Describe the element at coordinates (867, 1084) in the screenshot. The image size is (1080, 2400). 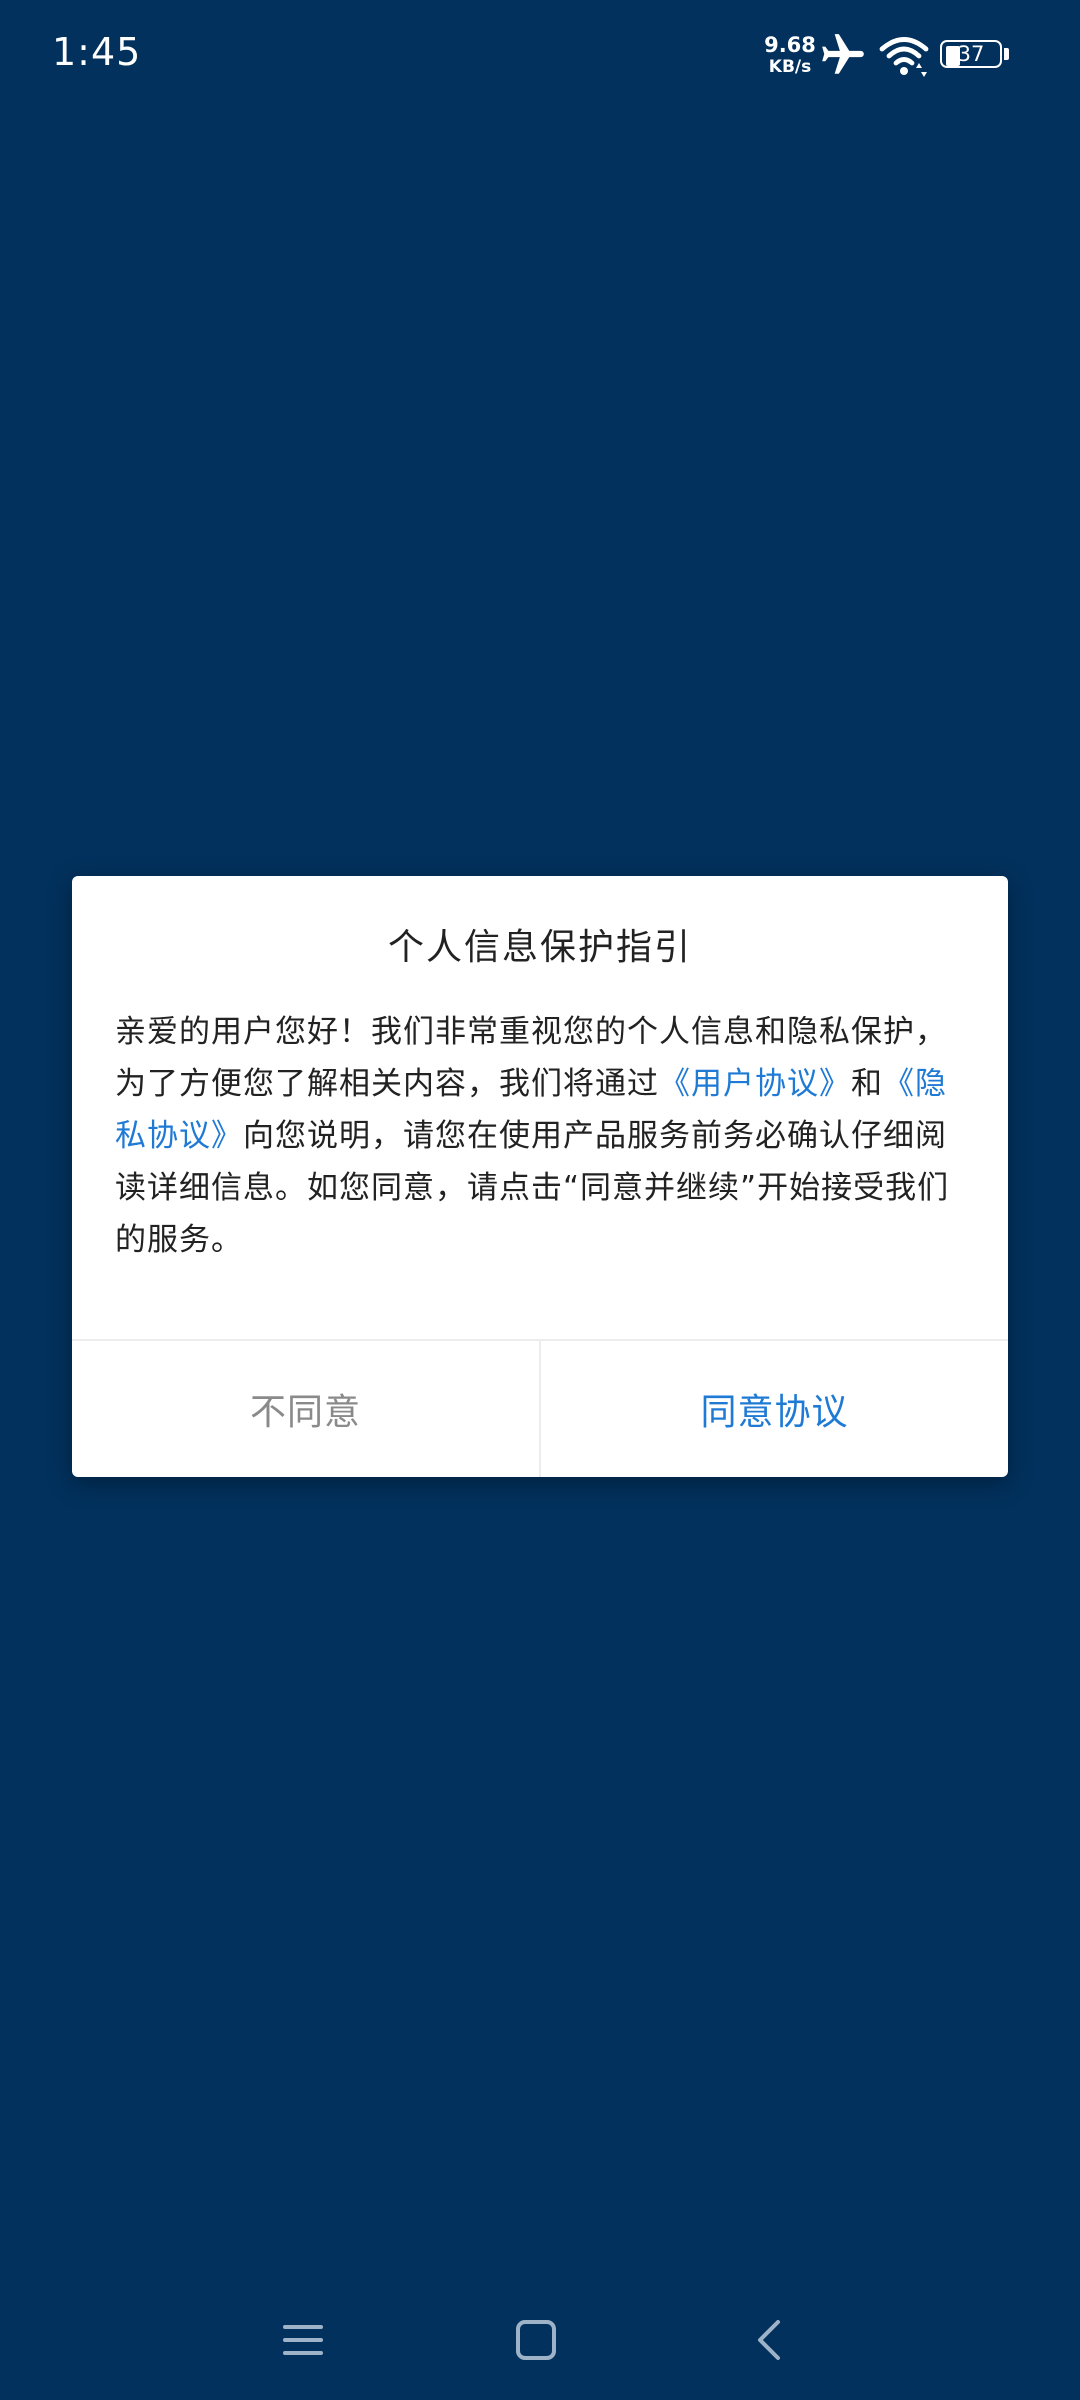
I see `dialog-message-text-2: 和` at that location.